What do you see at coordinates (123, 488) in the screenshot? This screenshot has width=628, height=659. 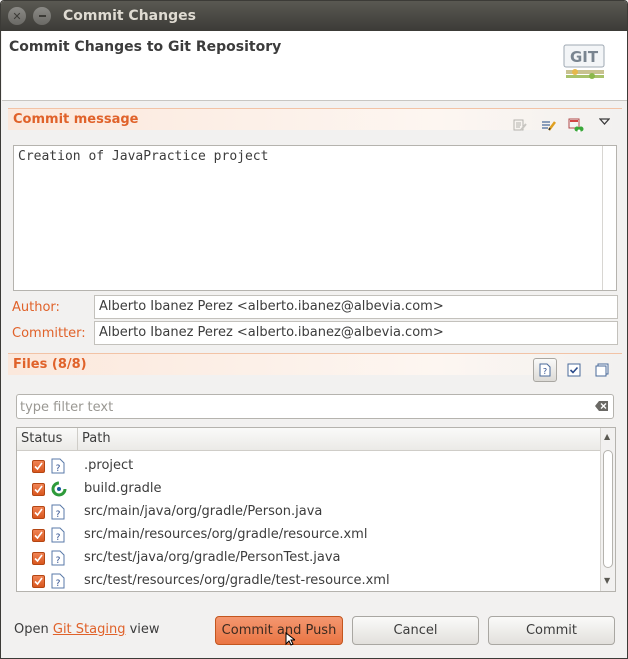 I see `file-path: build.gradle` at bounding box center [123, 488].